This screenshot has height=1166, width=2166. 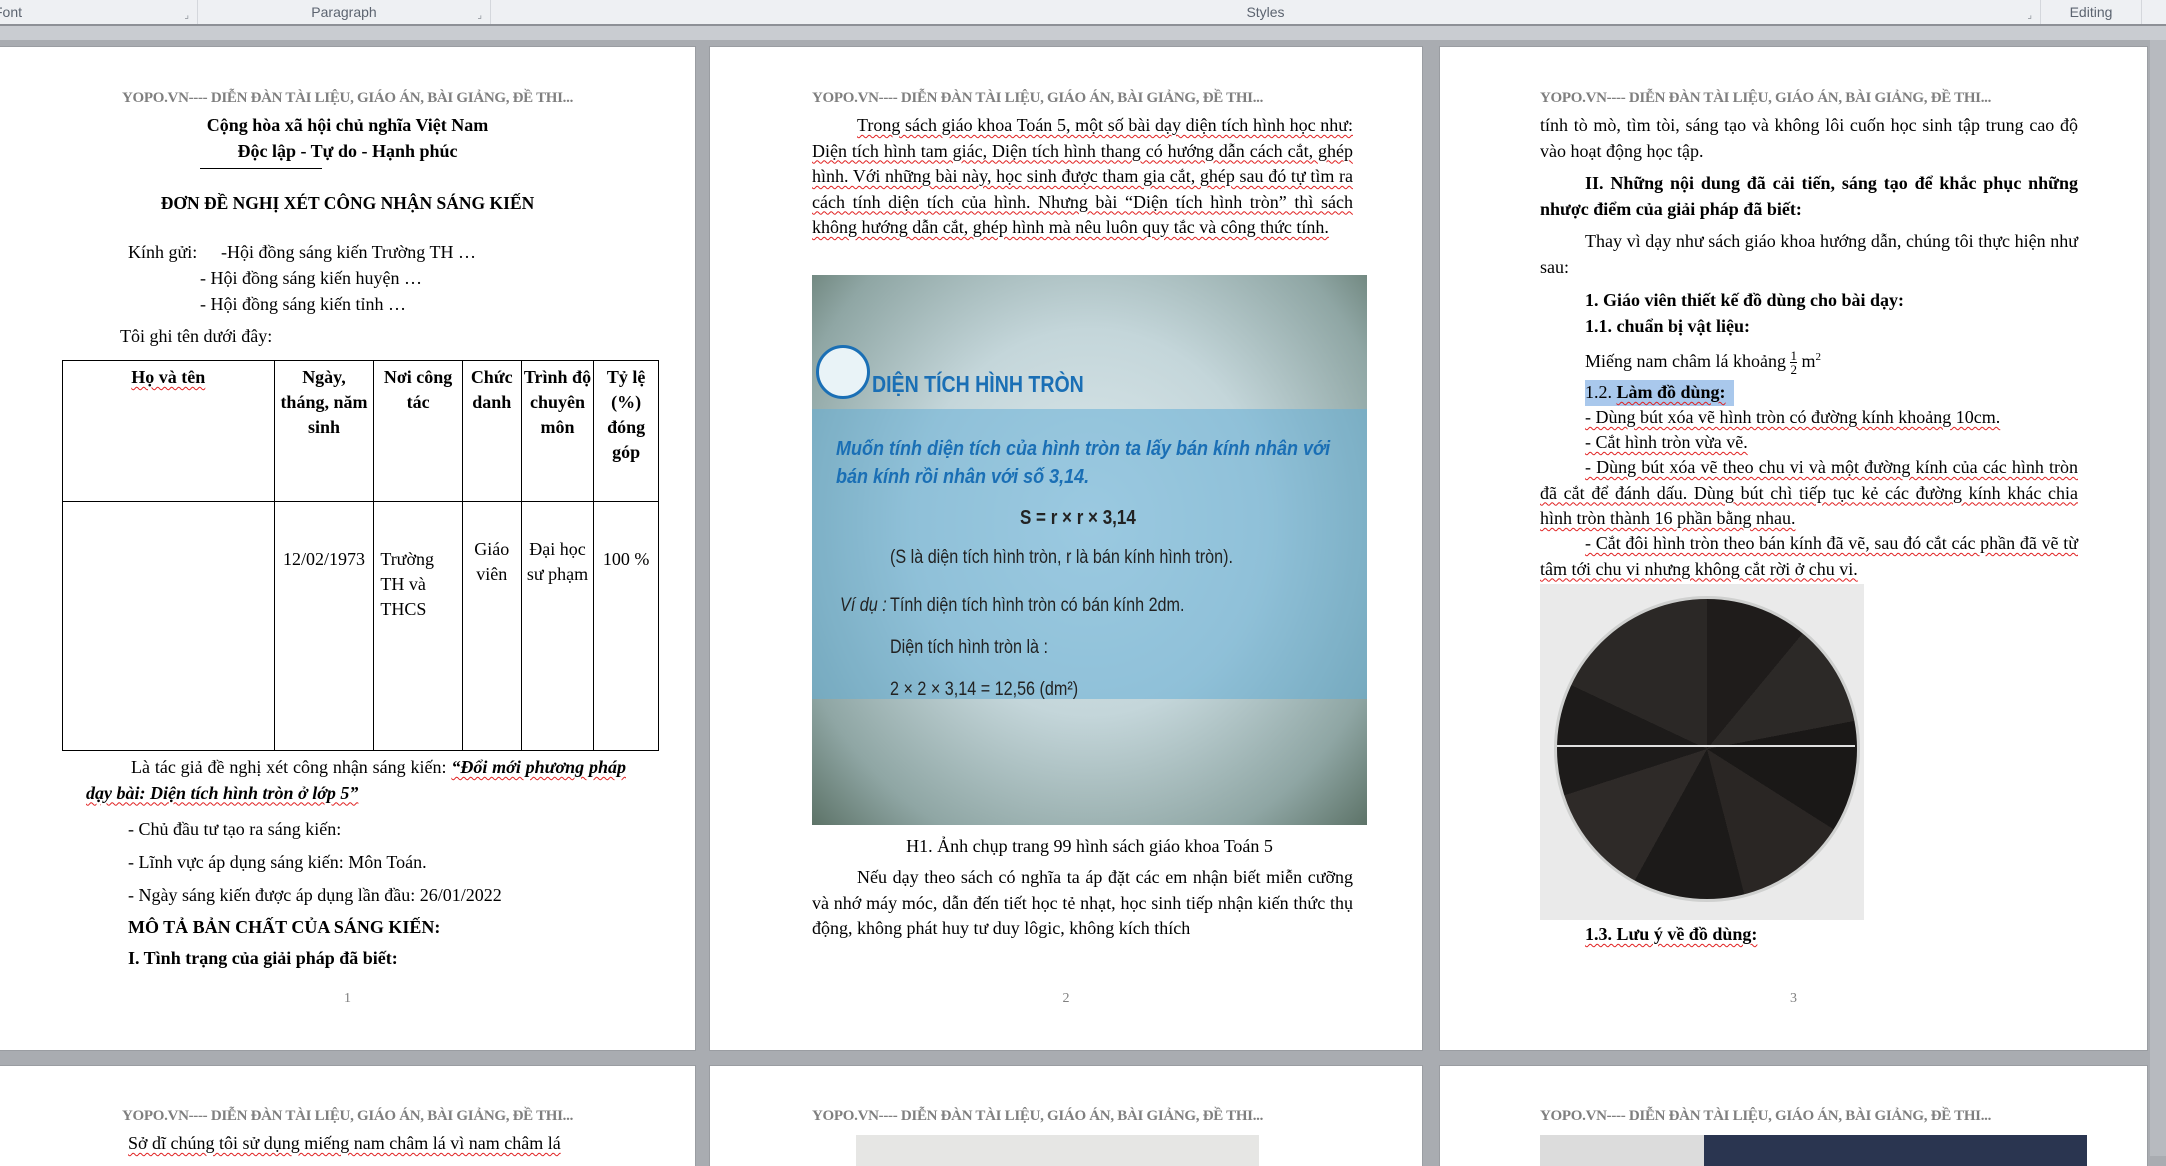 What do you see at coordinates (196, 336) in the screenshot?
I see `intro-text: Tôi ghi tên dưới đây:` at bounding box center [196, 336].